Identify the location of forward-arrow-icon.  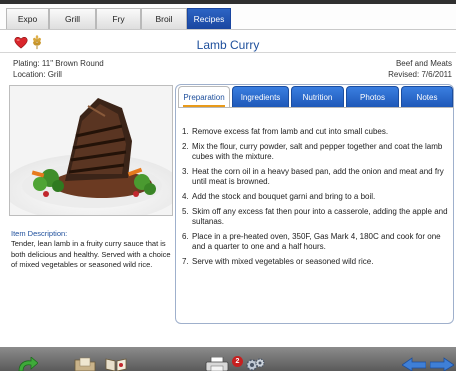
(442, 364).